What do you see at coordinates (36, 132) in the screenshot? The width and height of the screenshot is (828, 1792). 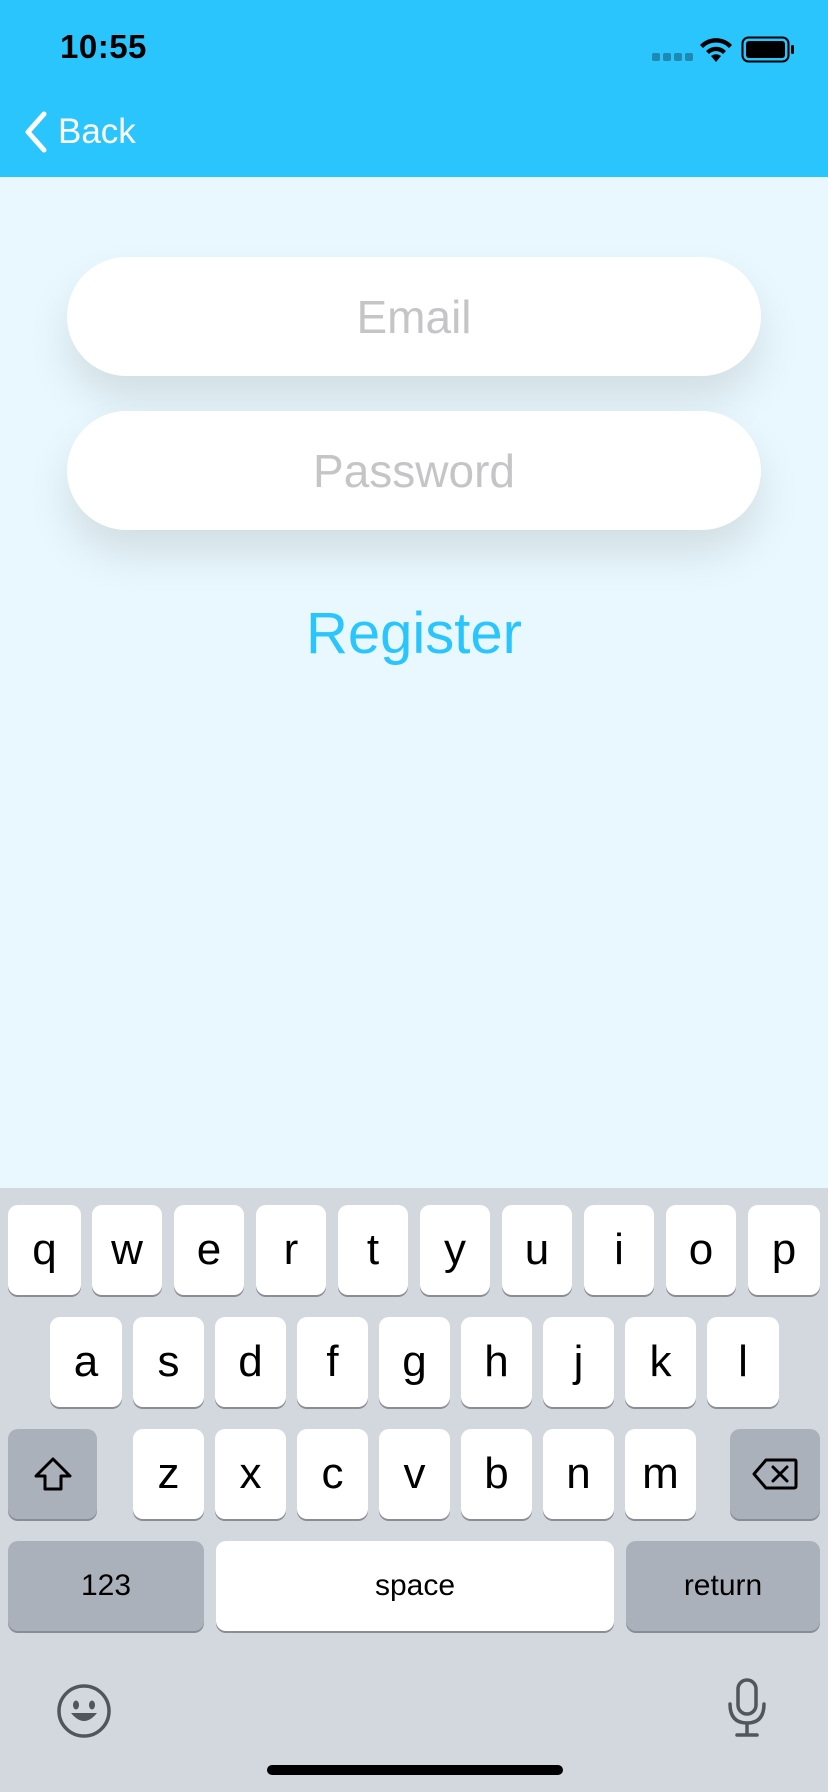 I see `back-chevron-icon` at bounding box center [36, 132].